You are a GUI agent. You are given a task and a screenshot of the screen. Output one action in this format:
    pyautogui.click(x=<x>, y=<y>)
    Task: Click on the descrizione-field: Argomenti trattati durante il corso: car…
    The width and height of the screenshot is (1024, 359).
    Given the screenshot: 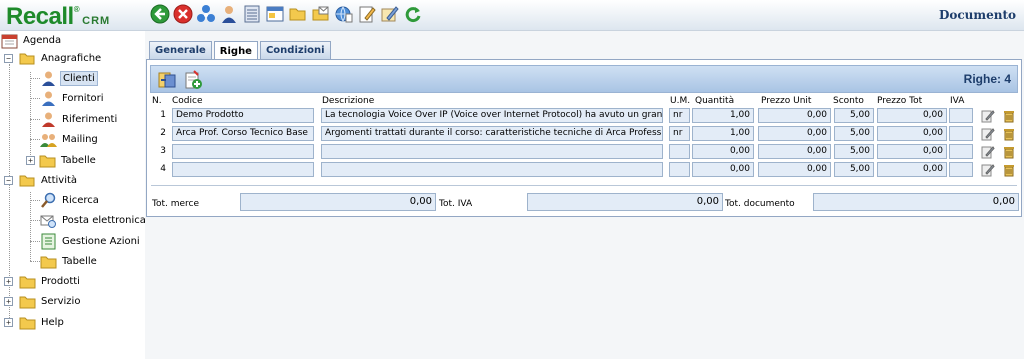 What is the action you would take?
    pyautogui.click(x=492, y=133)
    